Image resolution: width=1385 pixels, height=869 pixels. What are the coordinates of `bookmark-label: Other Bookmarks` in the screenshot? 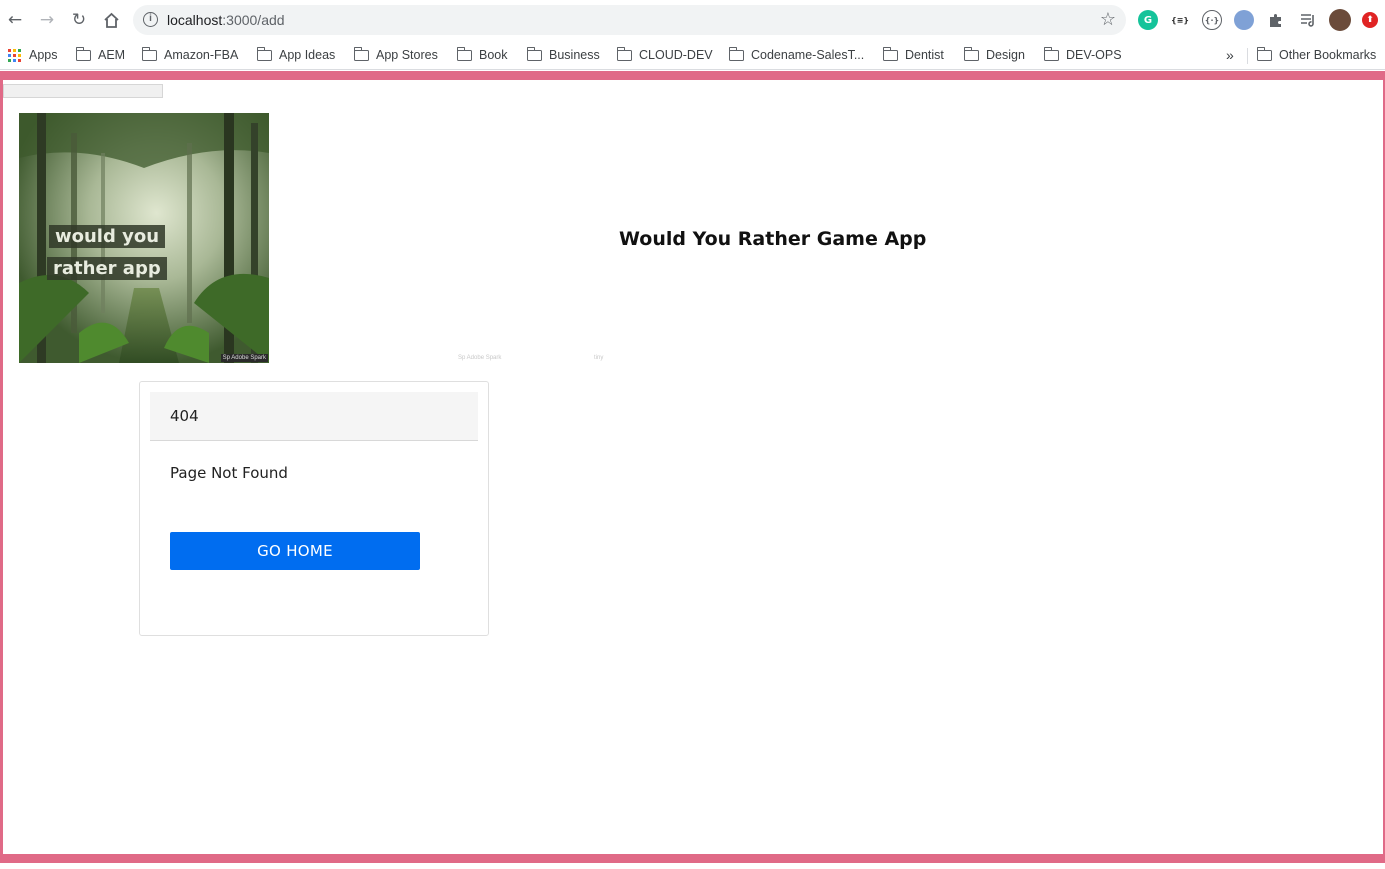 It's located at (1328, 55).